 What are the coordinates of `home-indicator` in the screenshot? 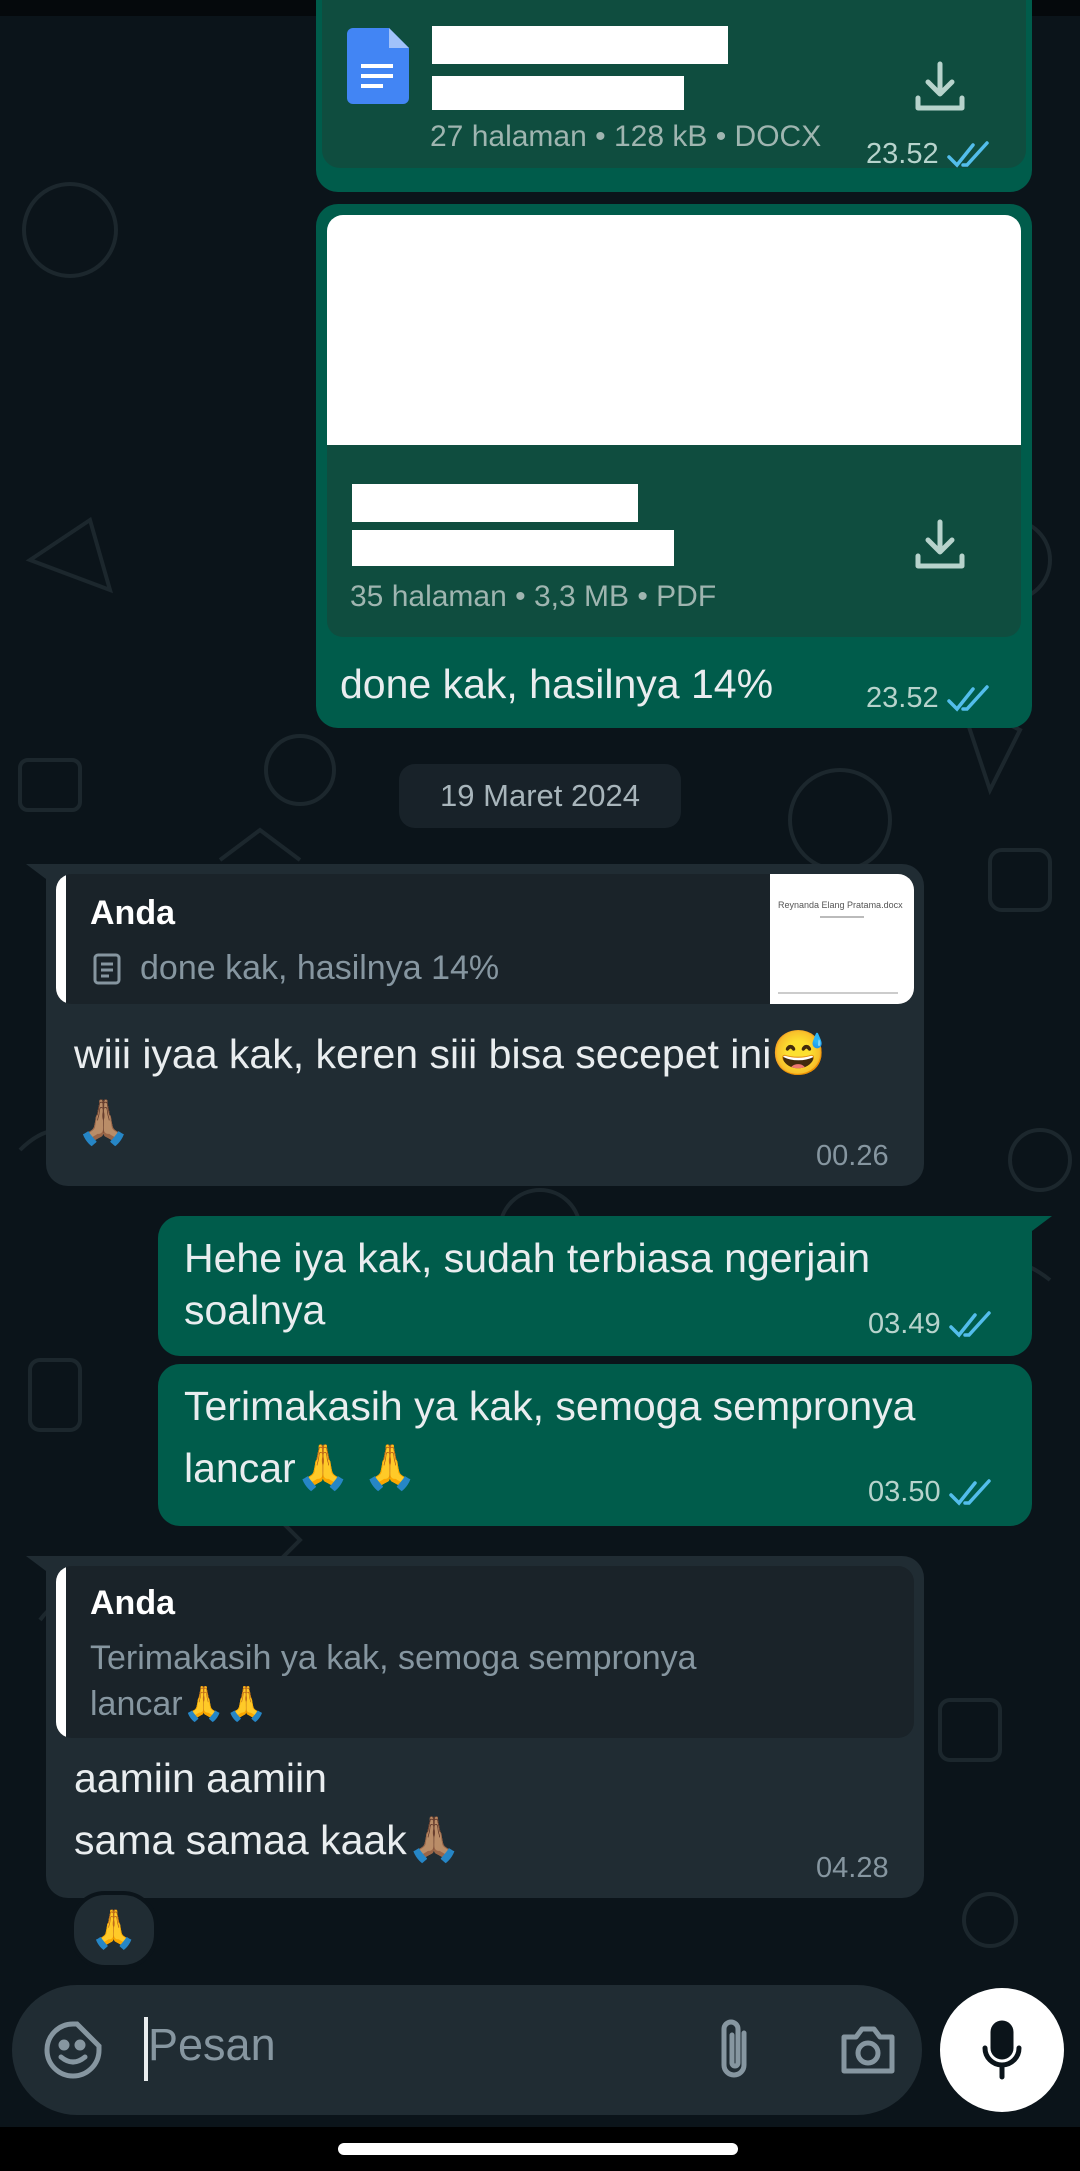 It's located at (538, 2149).